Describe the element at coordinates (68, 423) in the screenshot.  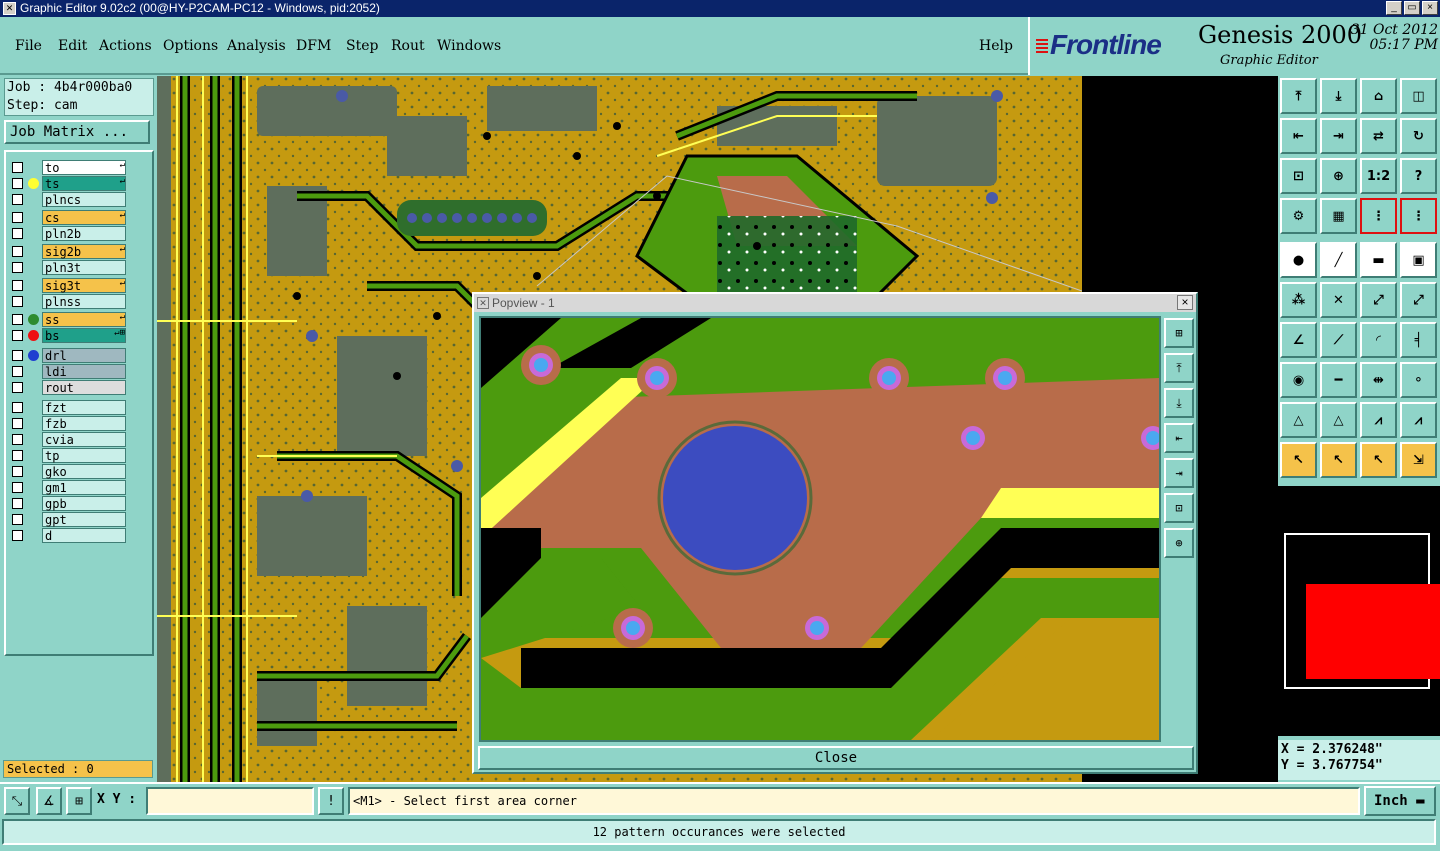
I see `layer-row-fzb: fzb` at that location.